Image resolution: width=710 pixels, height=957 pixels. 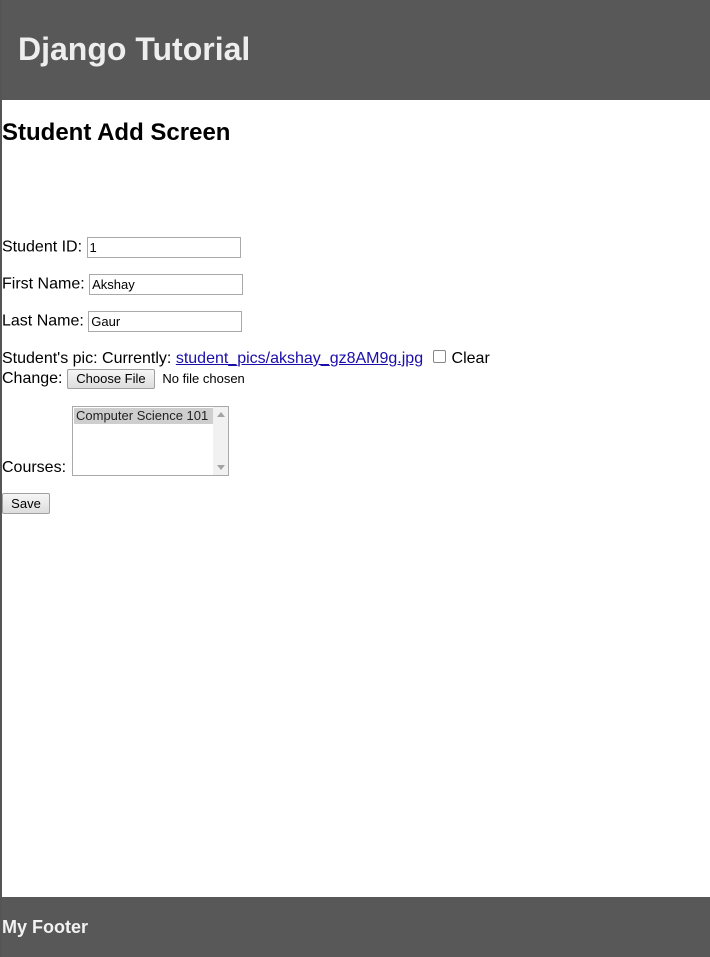 What do you see at coordinates (203, 378) in the screenshot?
I see `no-file-chosen-text: No file chosen` at bounding box center [203, 378].